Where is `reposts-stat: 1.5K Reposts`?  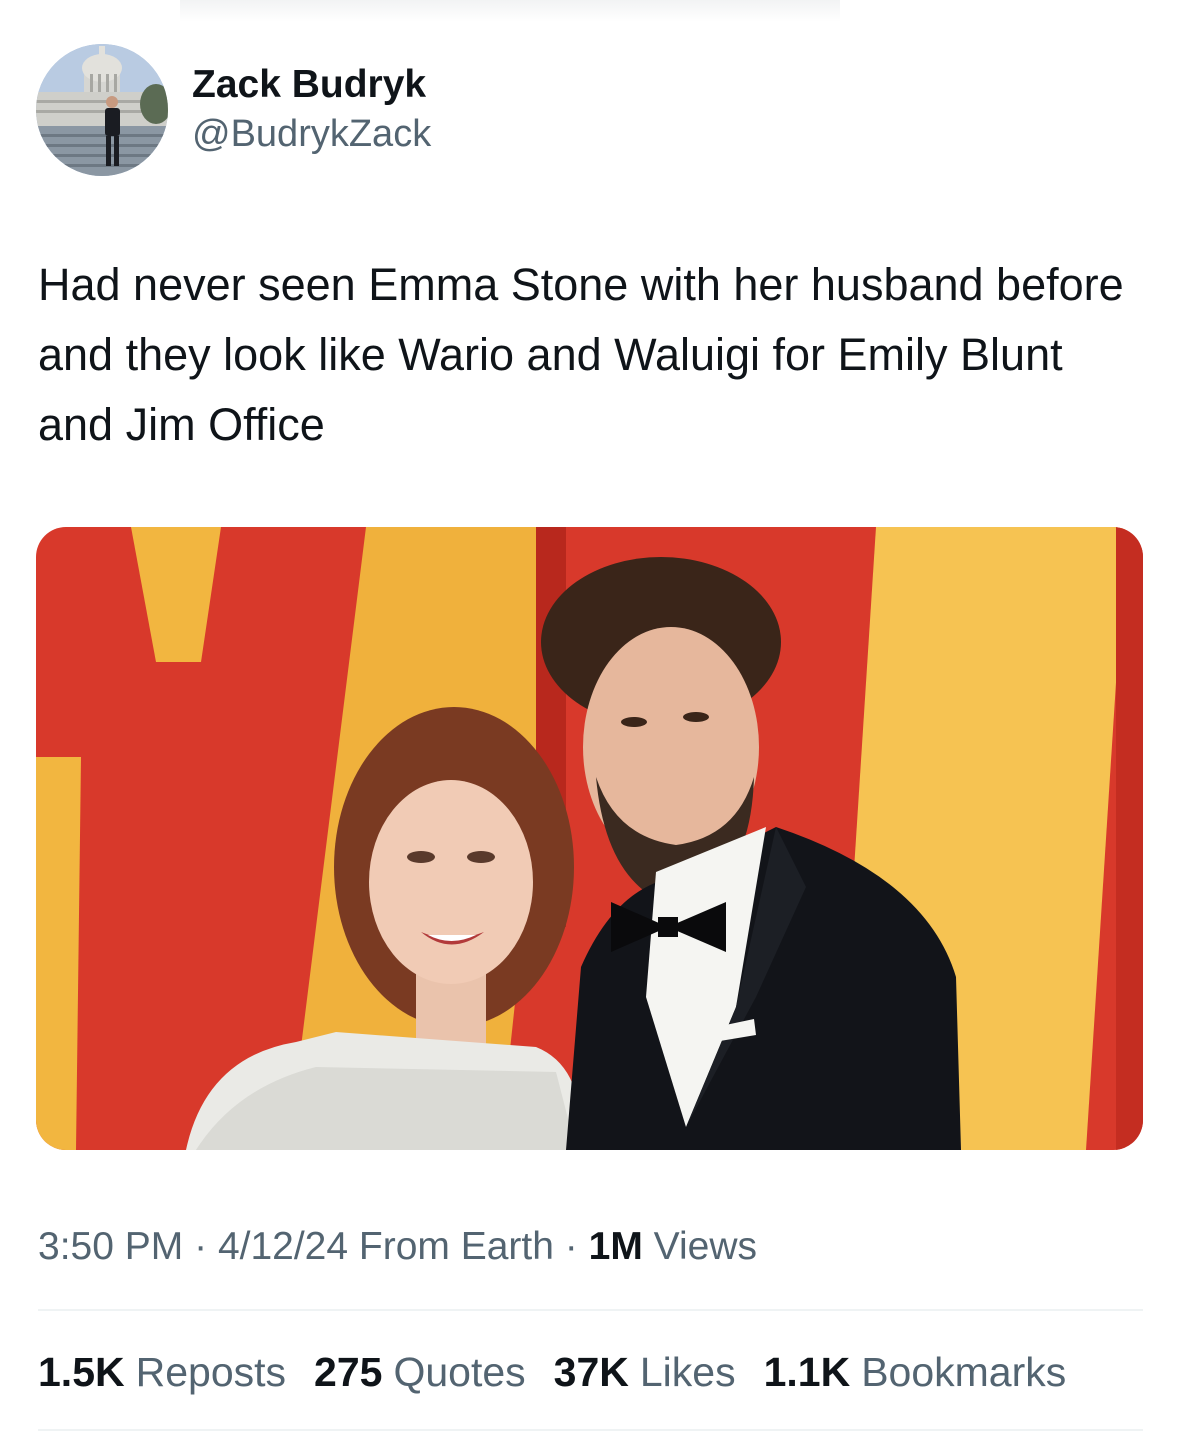 reposts-stat: 1.5K Reposts is located at coordinates (162, 1372).